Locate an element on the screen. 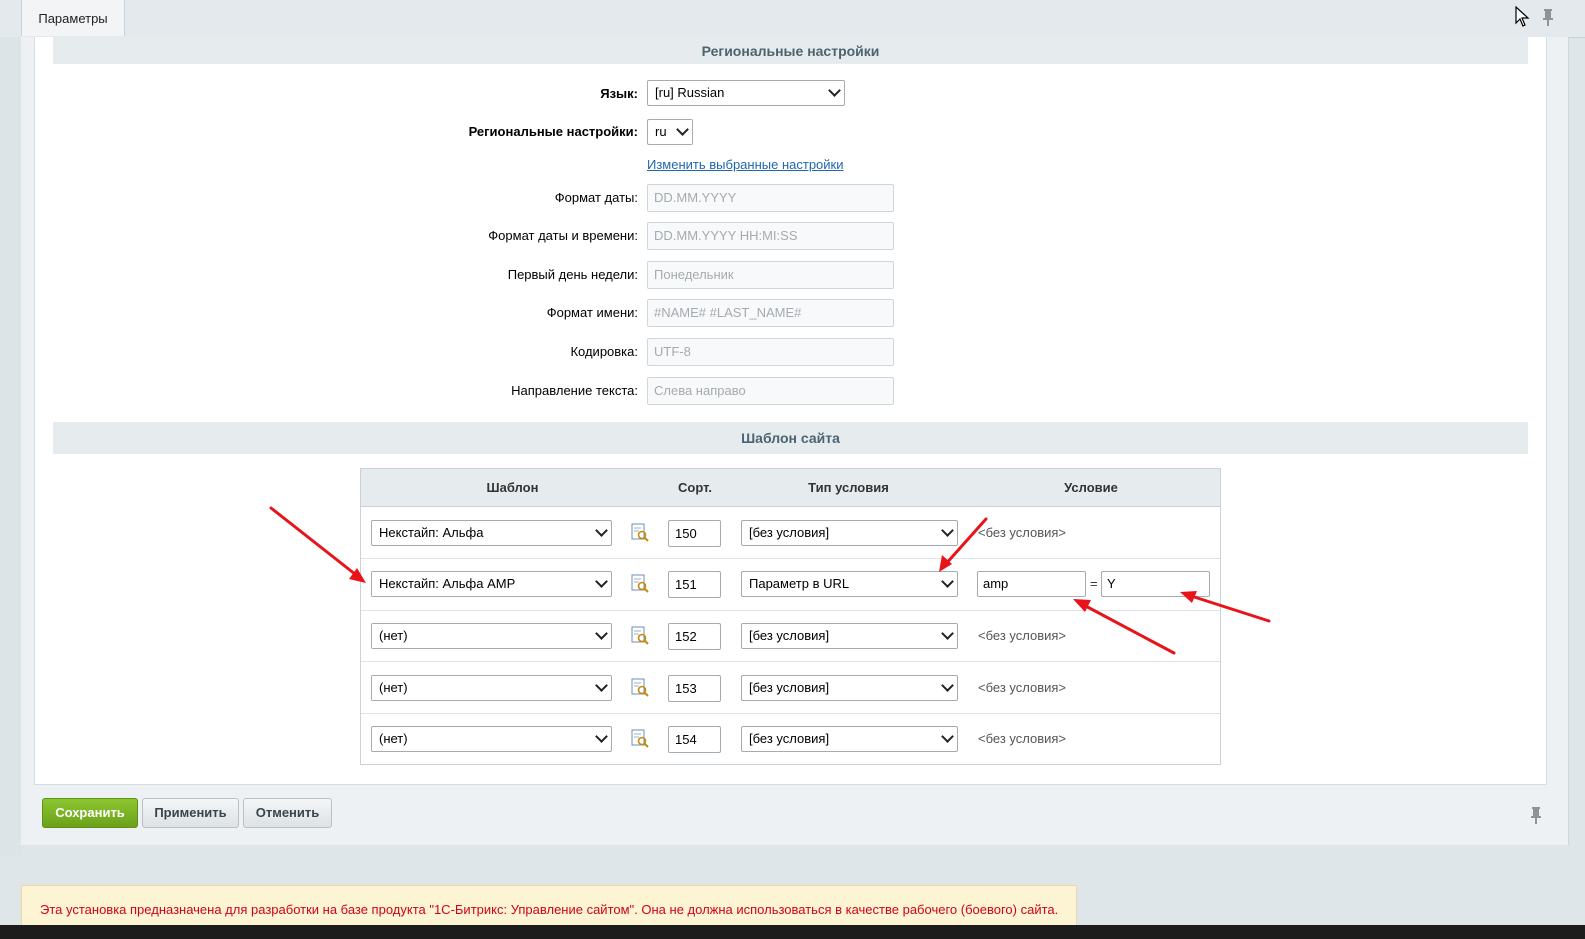  cancel-button: Отменить is located at coordinates (287, 813).